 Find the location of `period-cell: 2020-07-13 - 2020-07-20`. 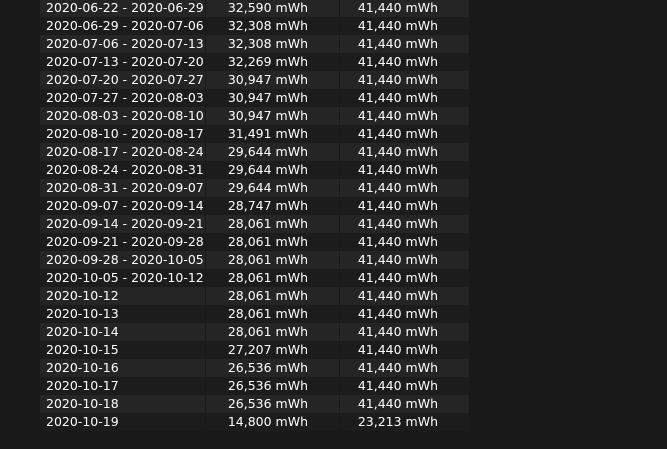

period-cell: 2020-07-13 - 2020-07-20 is located at coordinates (123, 62).